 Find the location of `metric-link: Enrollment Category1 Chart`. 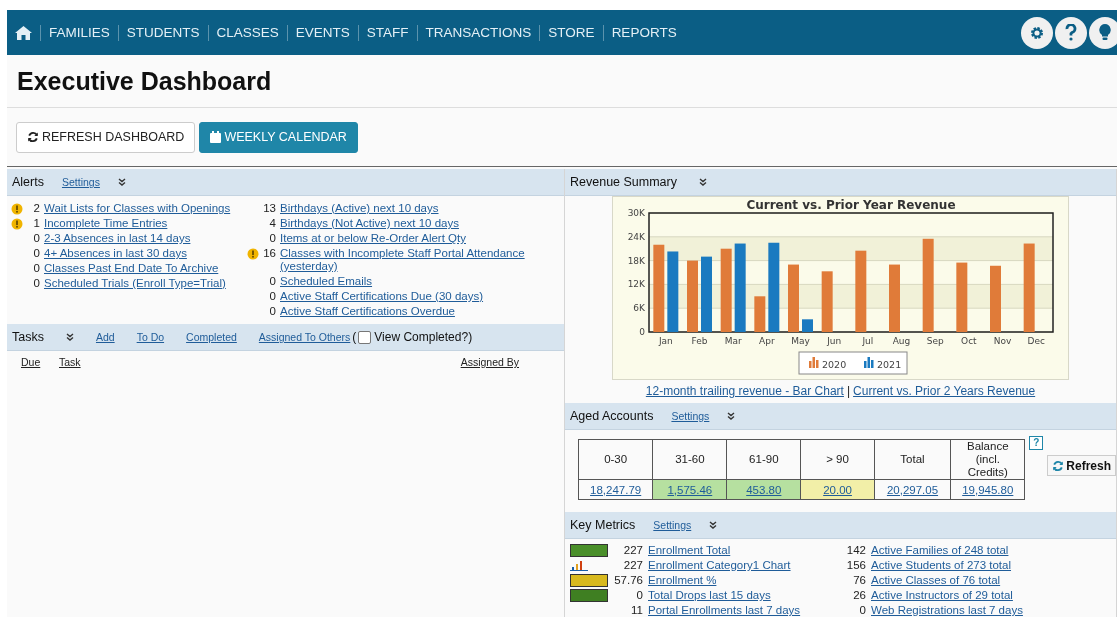

metric-link: Enrollment Category1 Chart is located at coordinates (743, 565).